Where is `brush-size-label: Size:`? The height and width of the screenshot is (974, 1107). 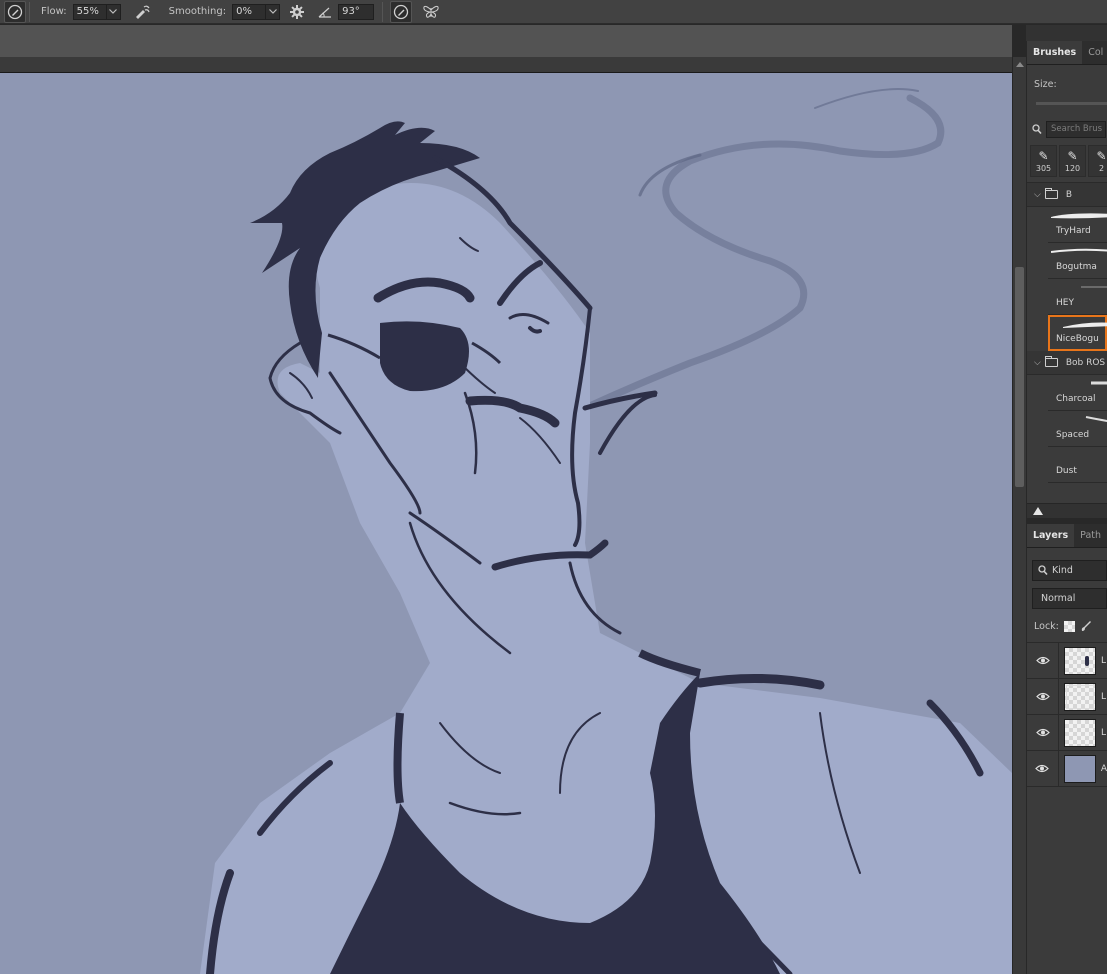 brush-size-label: Size: is located at coordinates (1045, 84).